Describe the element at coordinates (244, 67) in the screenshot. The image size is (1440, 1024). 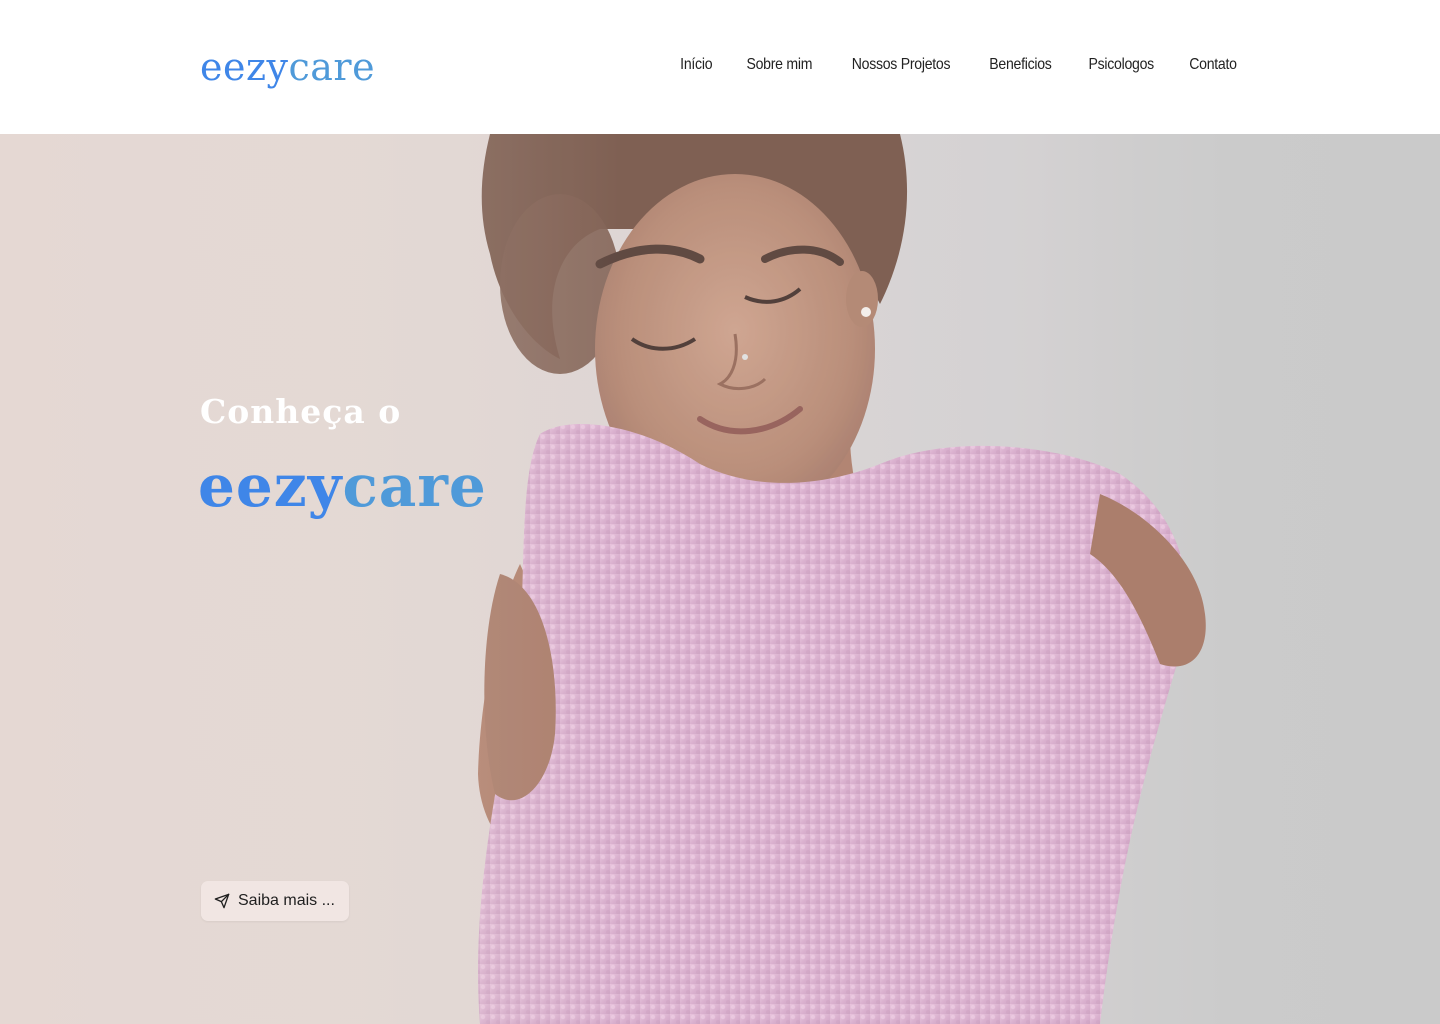
I see `brand-logo-part-a: eezy` at that location.